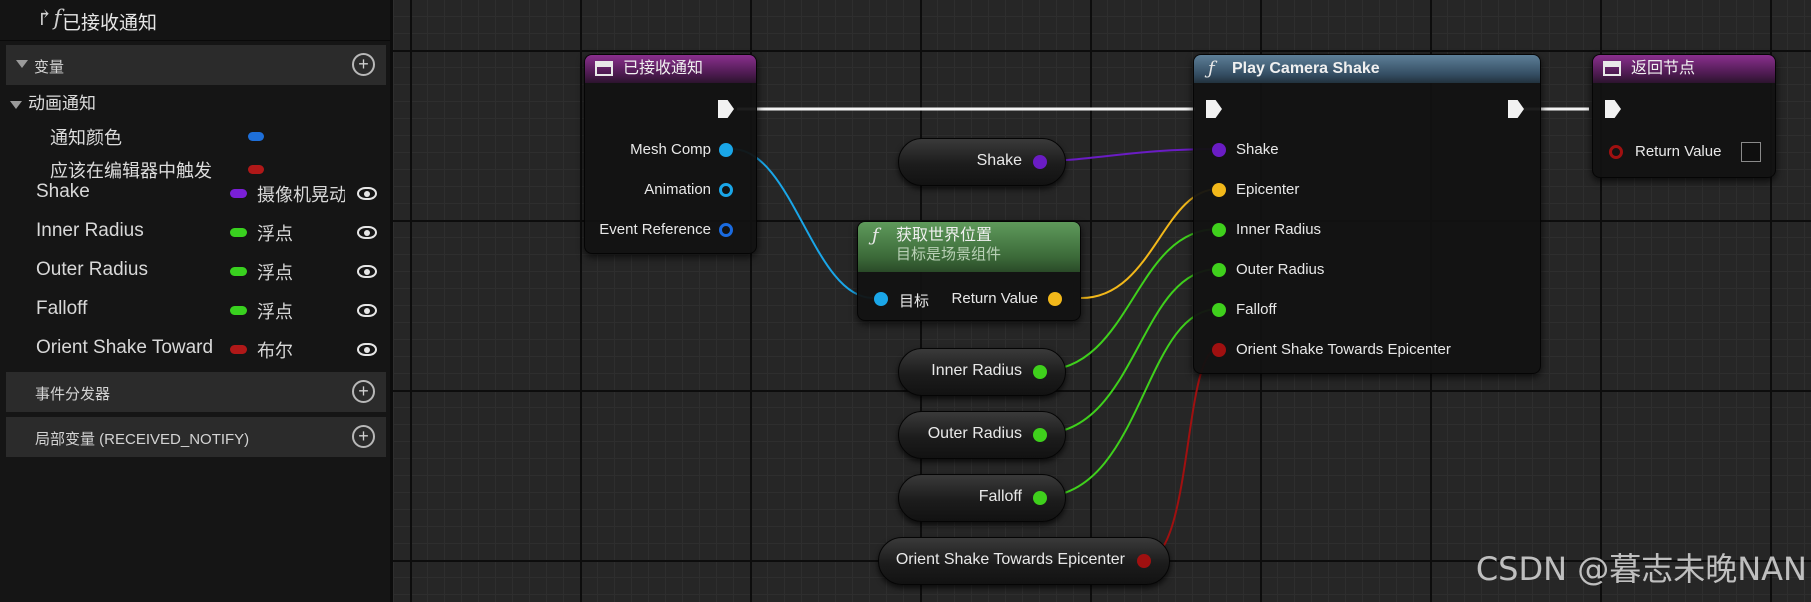  I want to click on variable-outer-radius: Outer Radius, so click(92, 270).